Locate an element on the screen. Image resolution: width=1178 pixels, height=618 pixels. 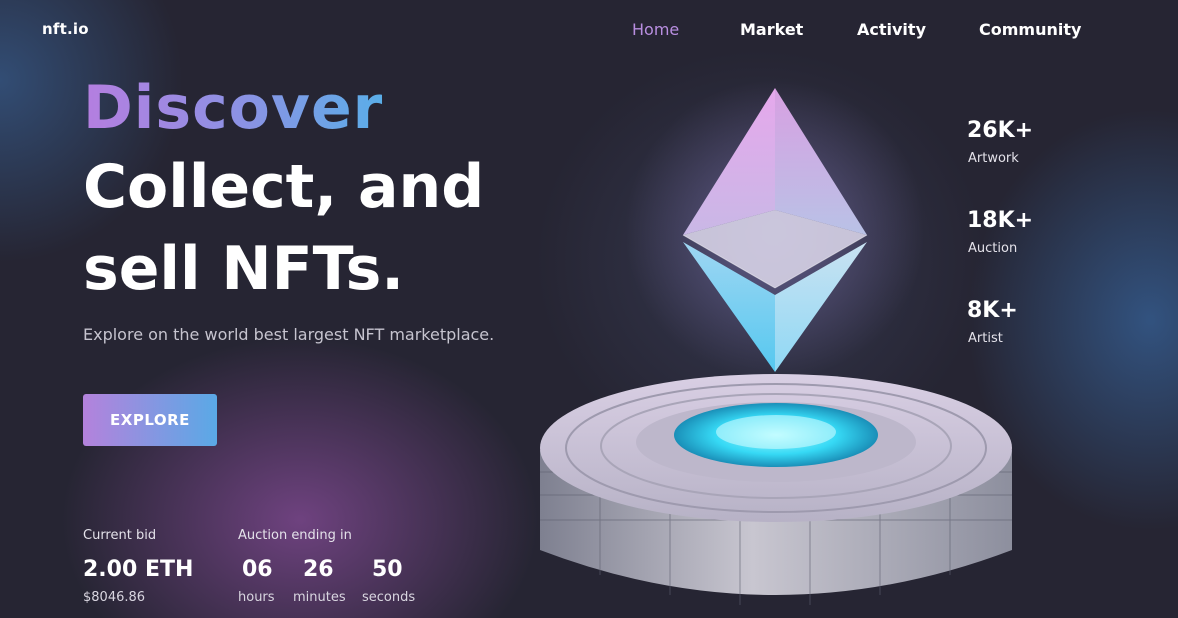
stat-artwork-label: Artwork is located at coordinates (993, 158).